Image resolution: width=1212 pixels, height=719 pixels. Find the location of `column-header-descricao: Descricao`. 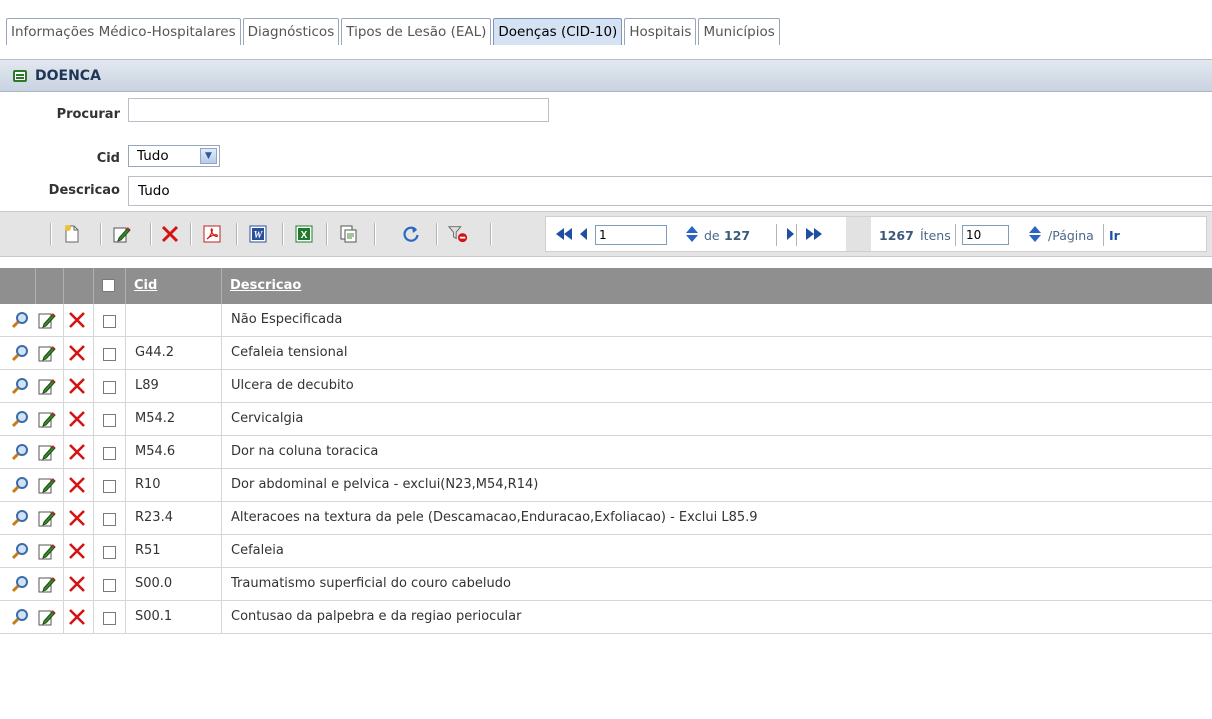

column-header-descricao: Descricao is located at coordinates (717, 286).